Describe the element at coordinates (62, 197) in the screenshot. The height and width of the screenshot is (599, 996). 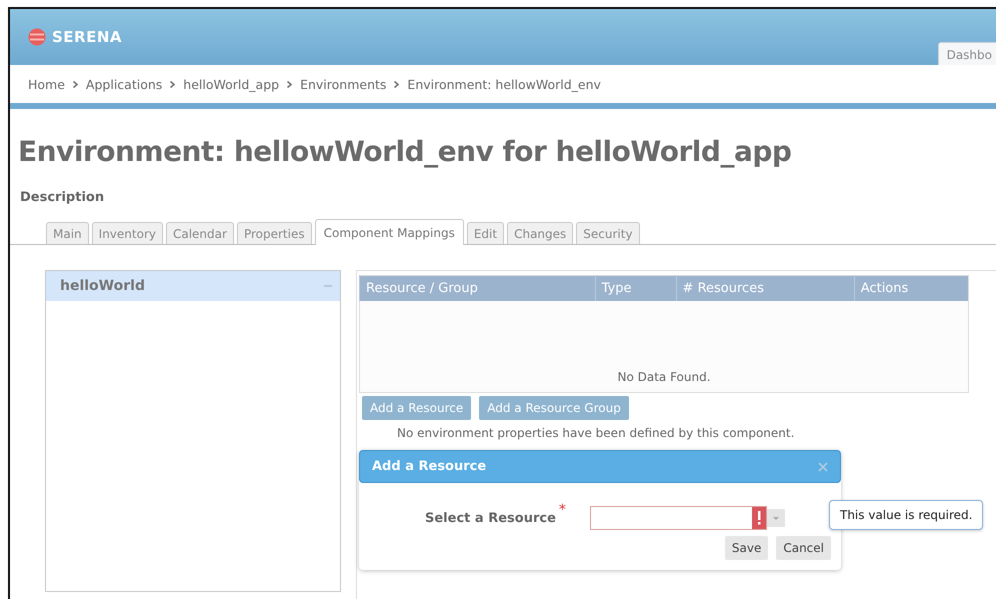
I see `description-label: Description` at that location.